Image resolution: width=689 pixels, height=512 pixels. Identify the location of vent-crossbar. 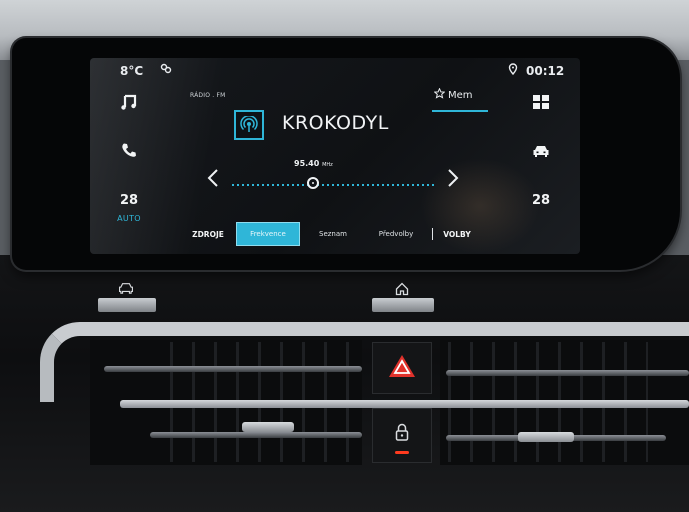
(404, 404).